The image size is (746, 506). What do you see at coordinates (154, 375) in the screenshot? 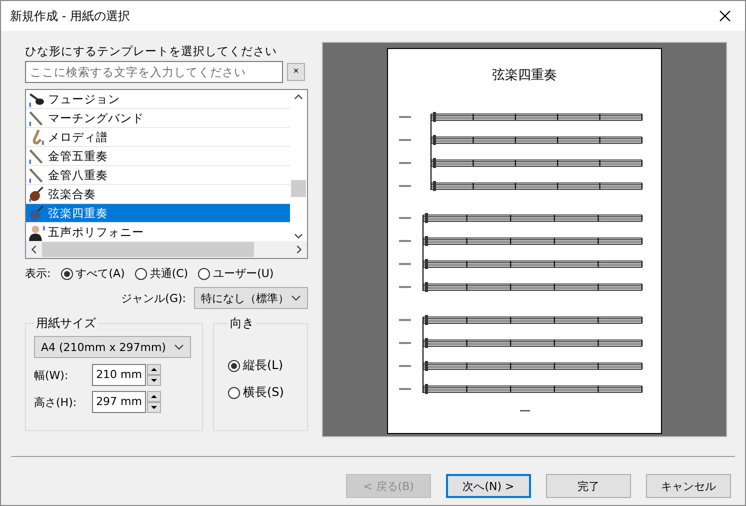
I see `width-spinner` at bounding box center [154, 375].